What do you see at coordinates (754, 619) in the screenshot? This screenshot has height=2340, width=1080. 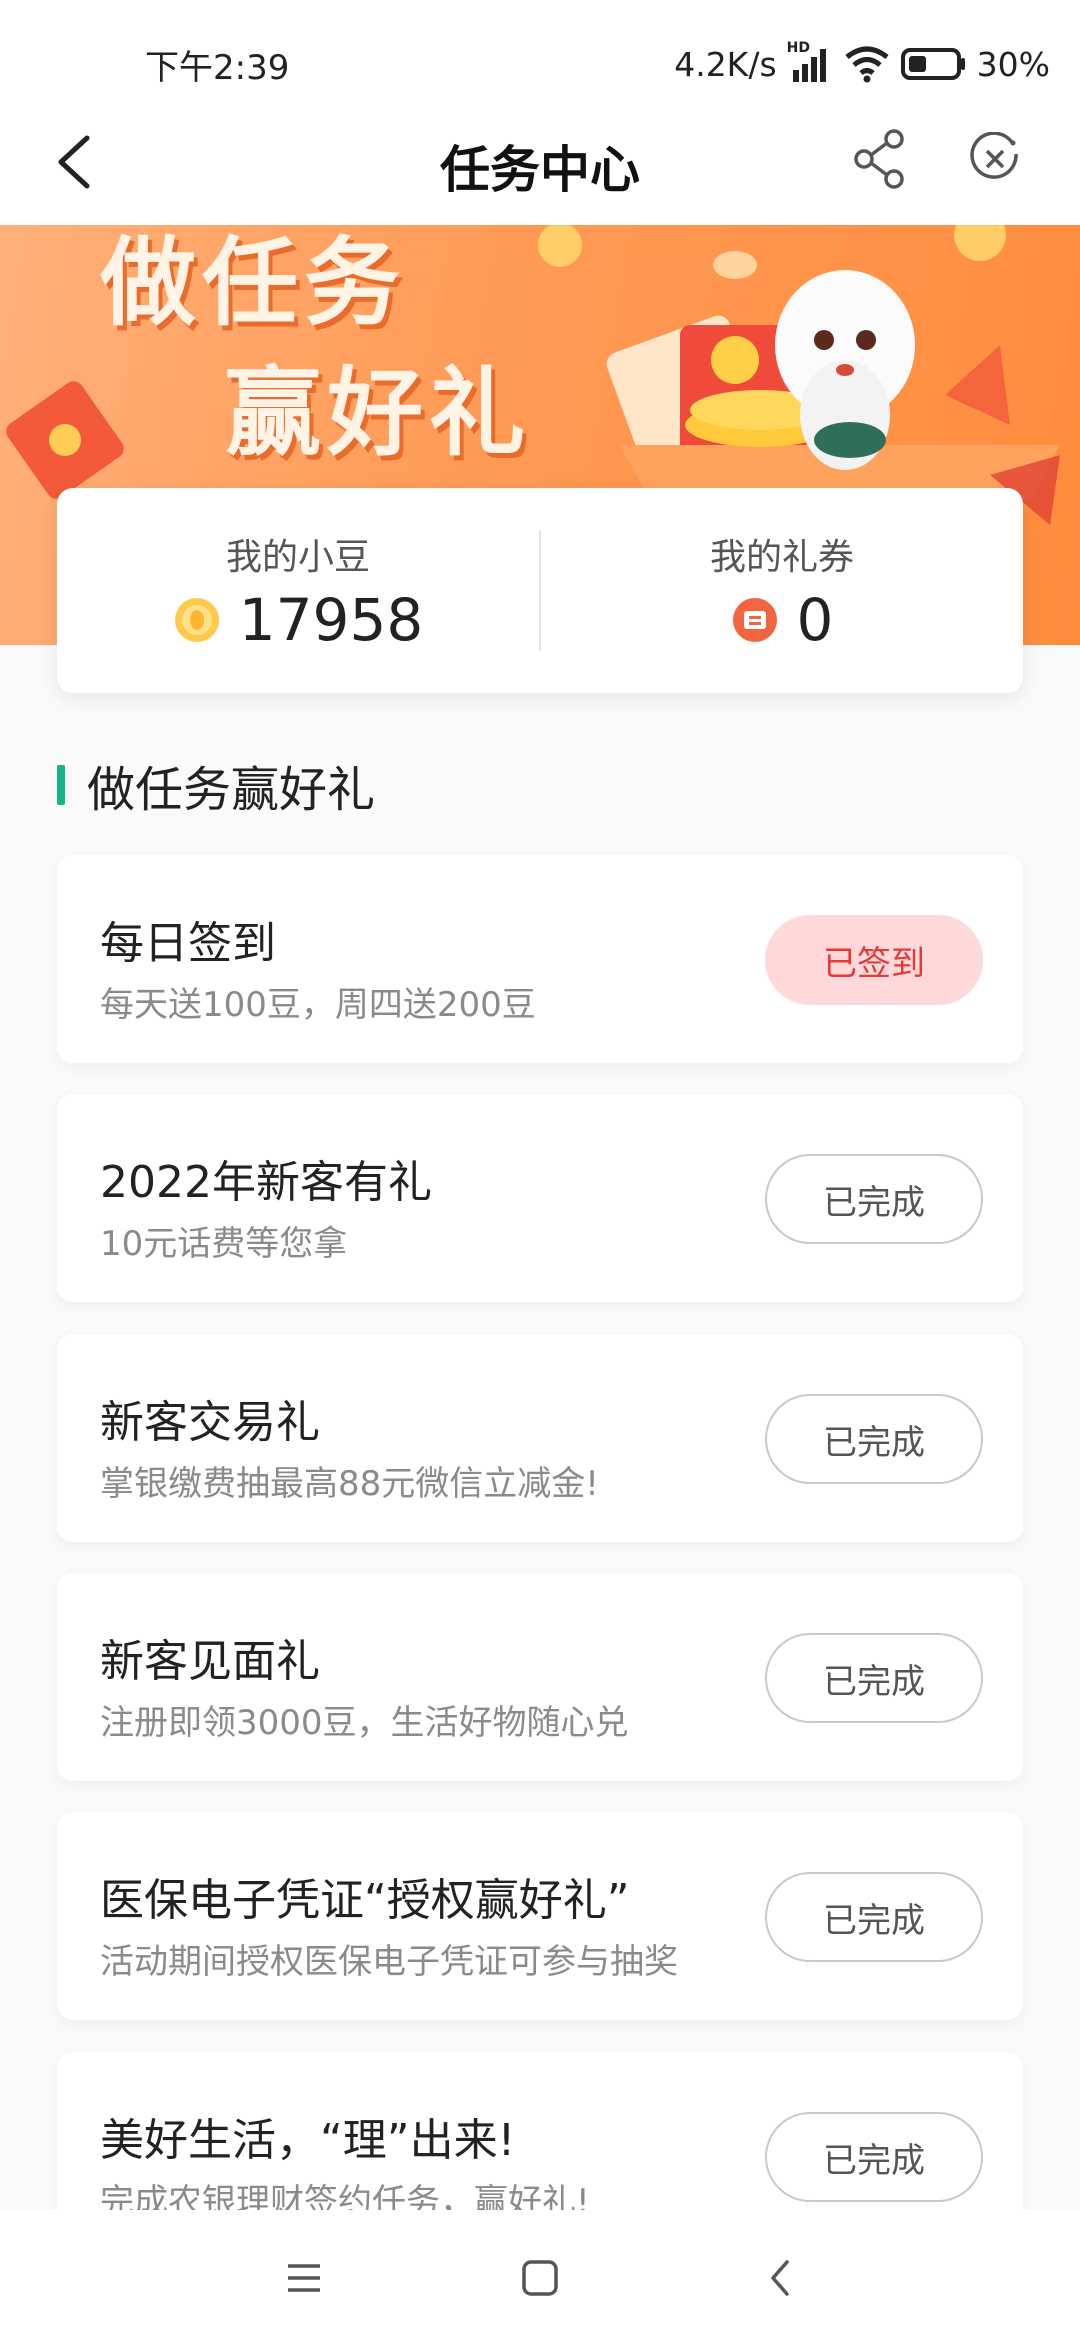 I see `coupon-icon` at bounding box center [754, 619].